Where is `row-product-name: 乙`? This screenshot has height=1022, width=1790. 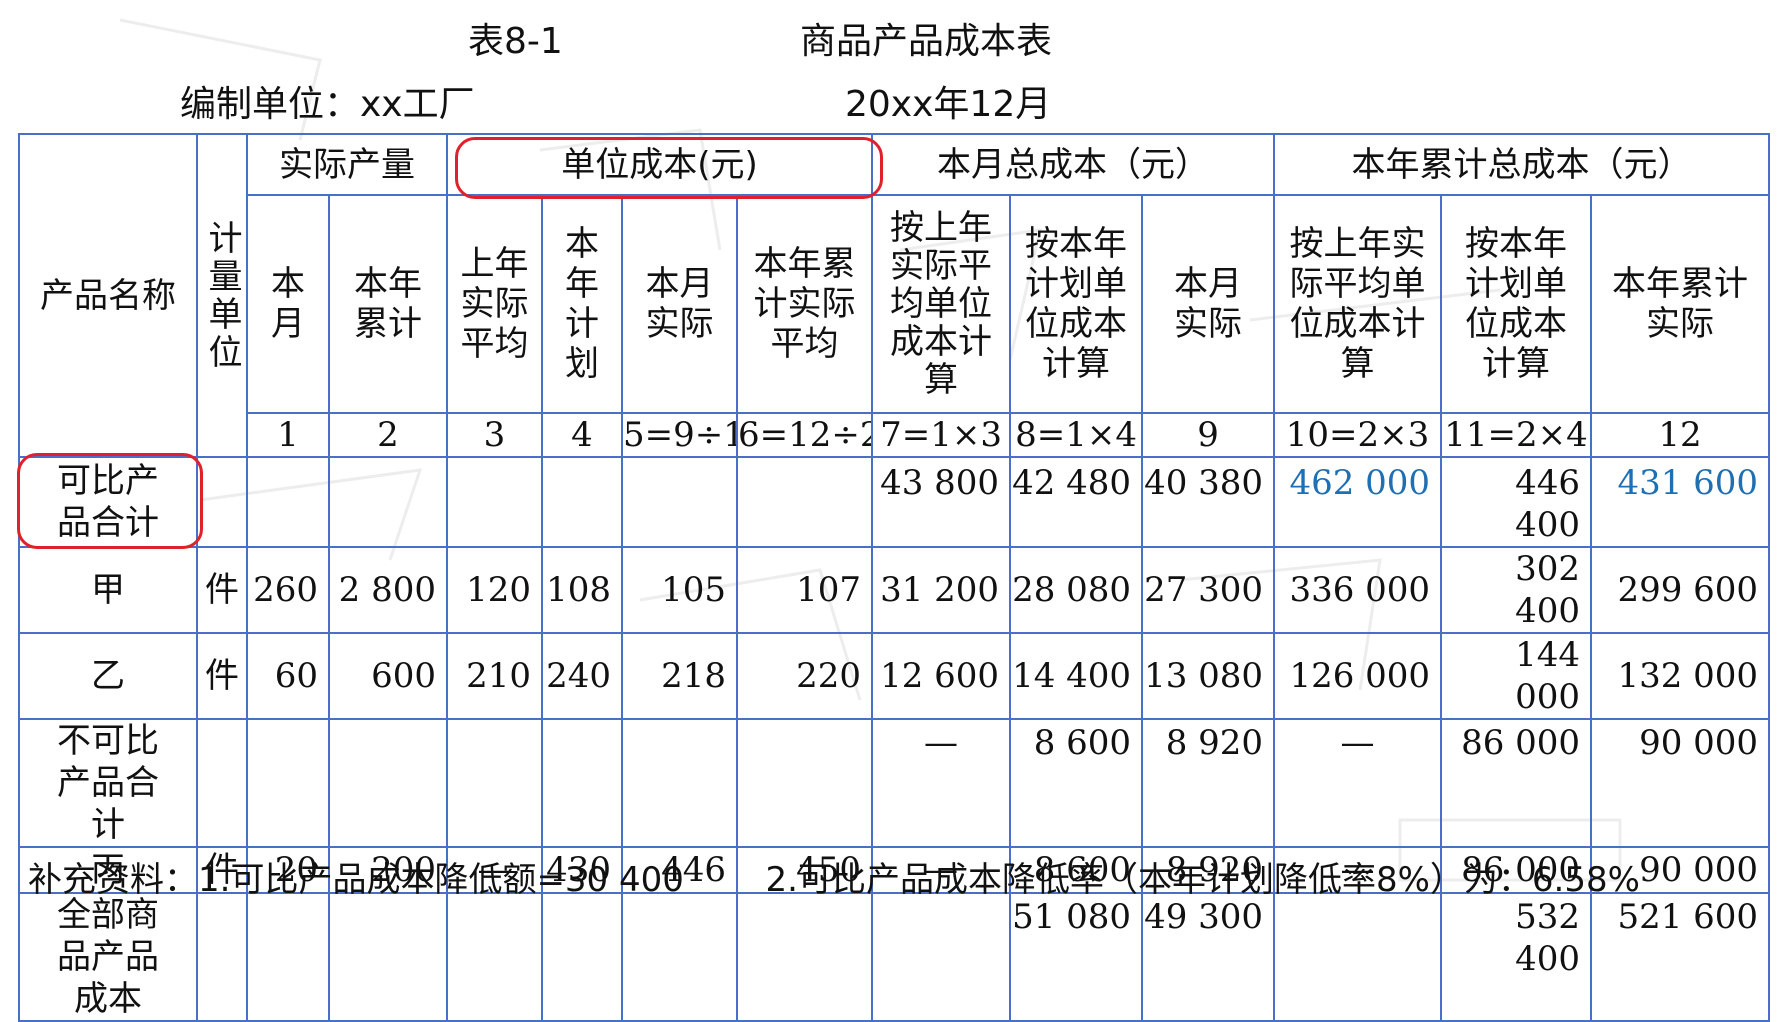
row-product-name: 乙 is located at coordinates (108, 676).